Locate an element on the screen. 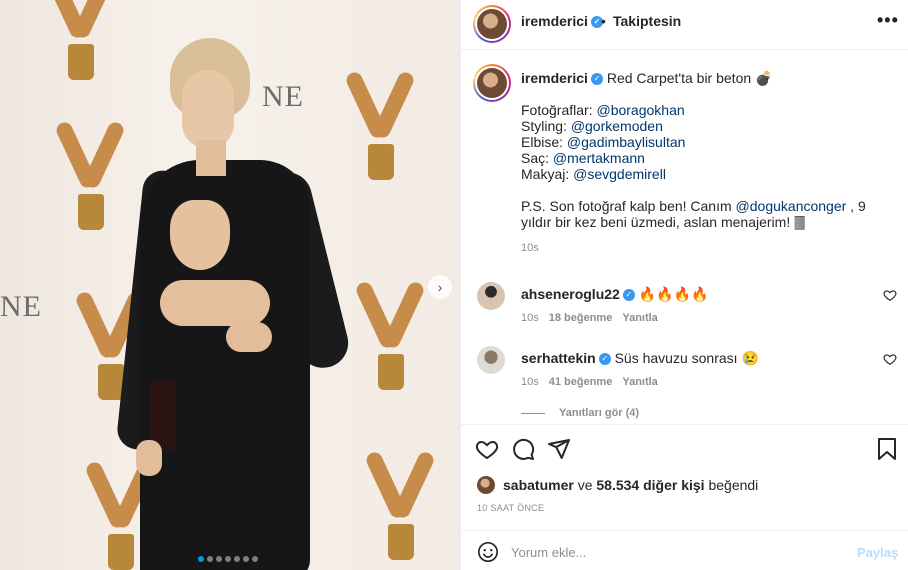 Image resolution: width=908 pixels, height=570 pixels. post-header: iremderici ✓ • Takiptesin ••• is located at coordinates (684, 25).